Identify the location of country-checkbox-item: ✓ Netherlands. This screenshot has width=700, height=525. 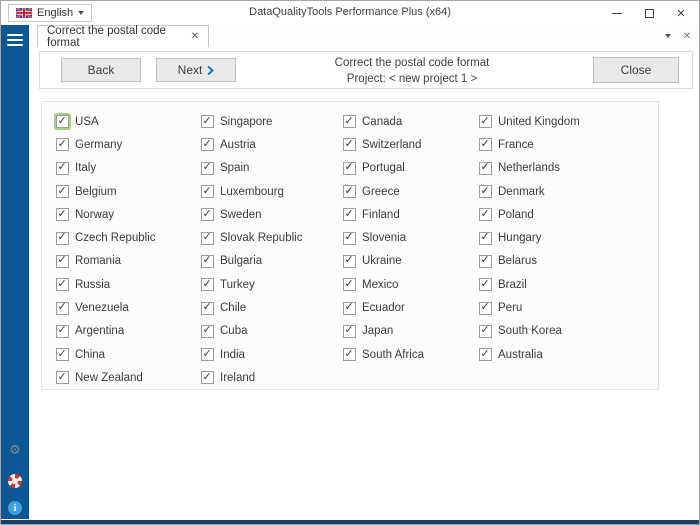
(562, 168).